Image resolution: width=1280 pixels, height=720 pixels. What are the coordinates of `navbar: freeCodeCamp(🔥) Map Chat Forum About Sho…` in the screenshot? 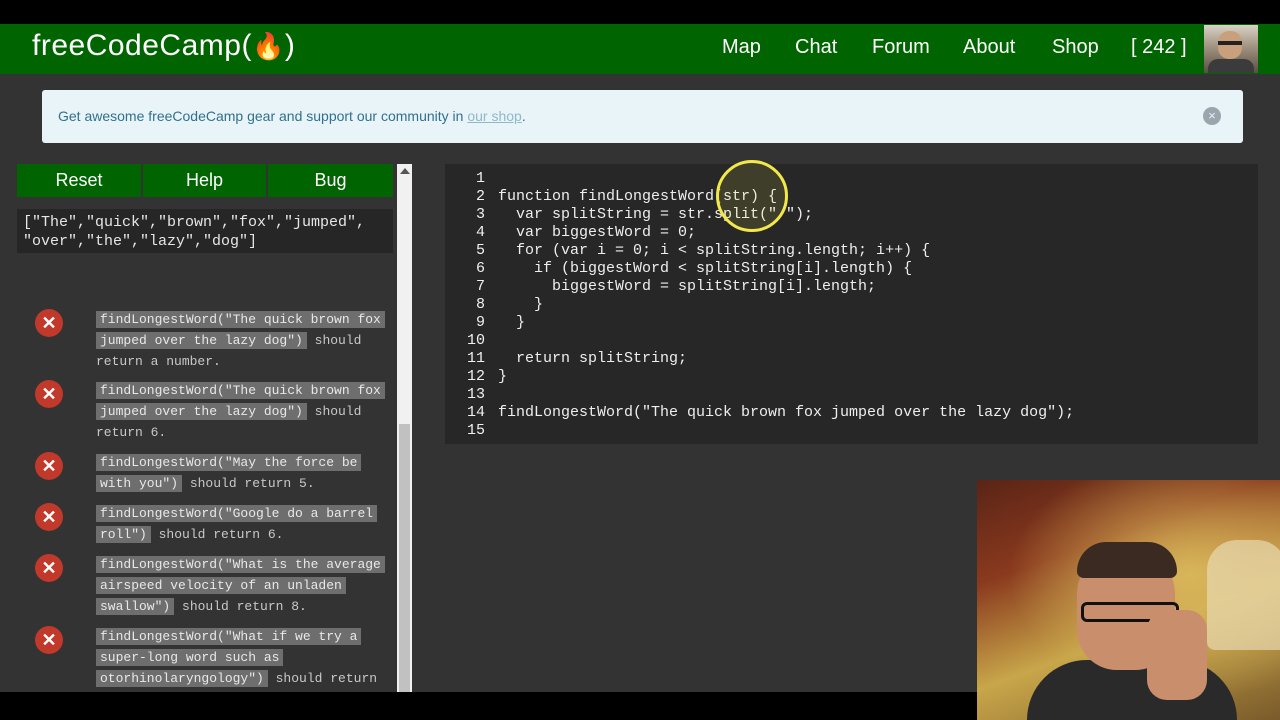 It's located at (640, 49).